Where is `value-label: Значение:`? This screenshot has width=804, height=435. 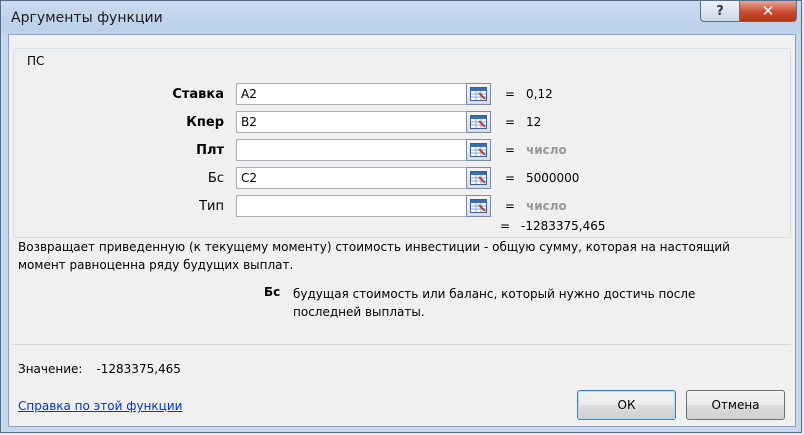 value-label: Значение: is located at coordinates (50, 369).